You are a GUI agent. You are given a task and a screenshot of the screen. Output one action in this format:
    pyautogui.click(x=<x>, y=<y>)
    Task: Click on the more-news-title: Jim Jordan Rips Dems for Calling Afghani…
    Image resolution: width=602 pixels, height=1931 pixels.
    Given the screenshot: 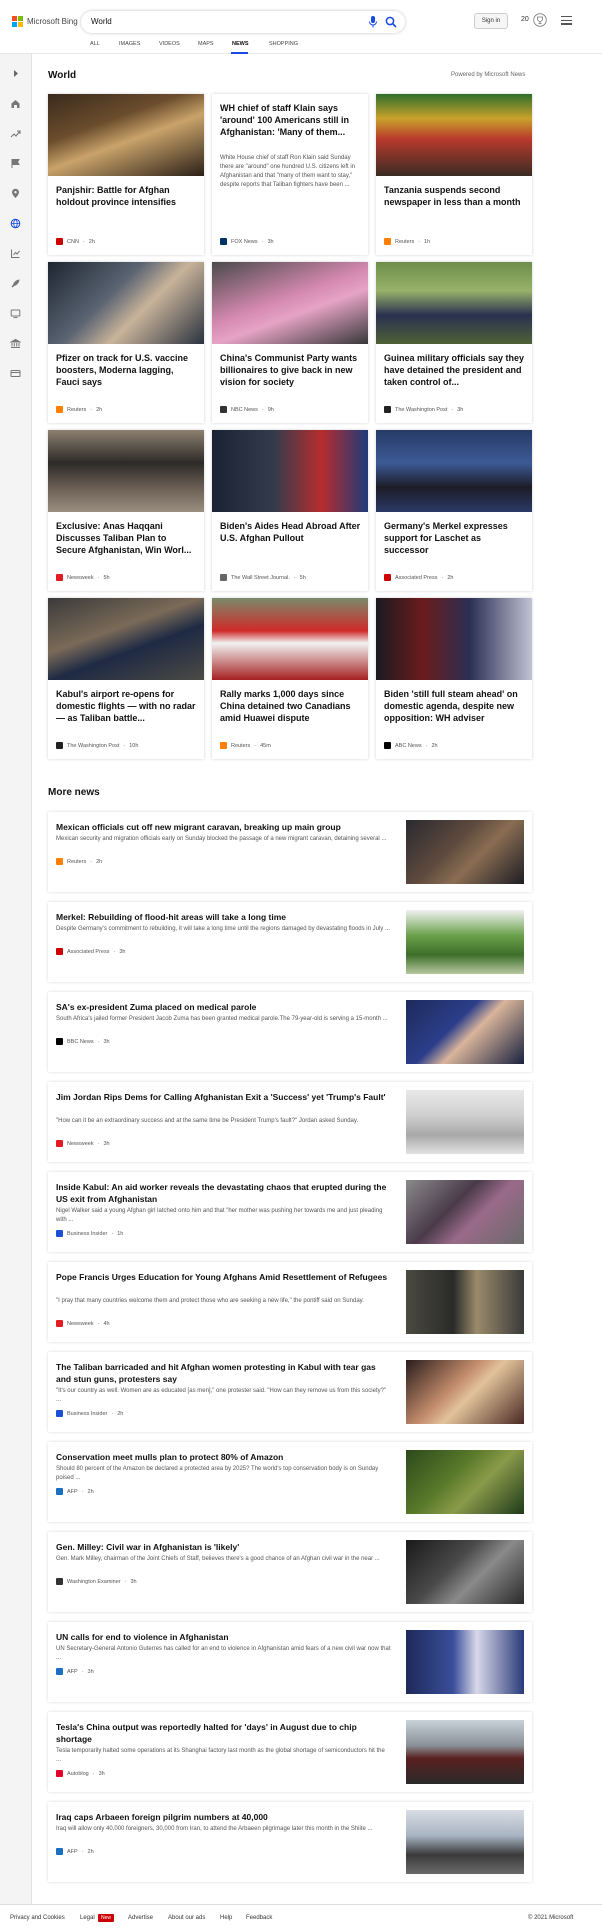 What is the action you would take?
    pyautogui.click(x=223, y=1097)
    